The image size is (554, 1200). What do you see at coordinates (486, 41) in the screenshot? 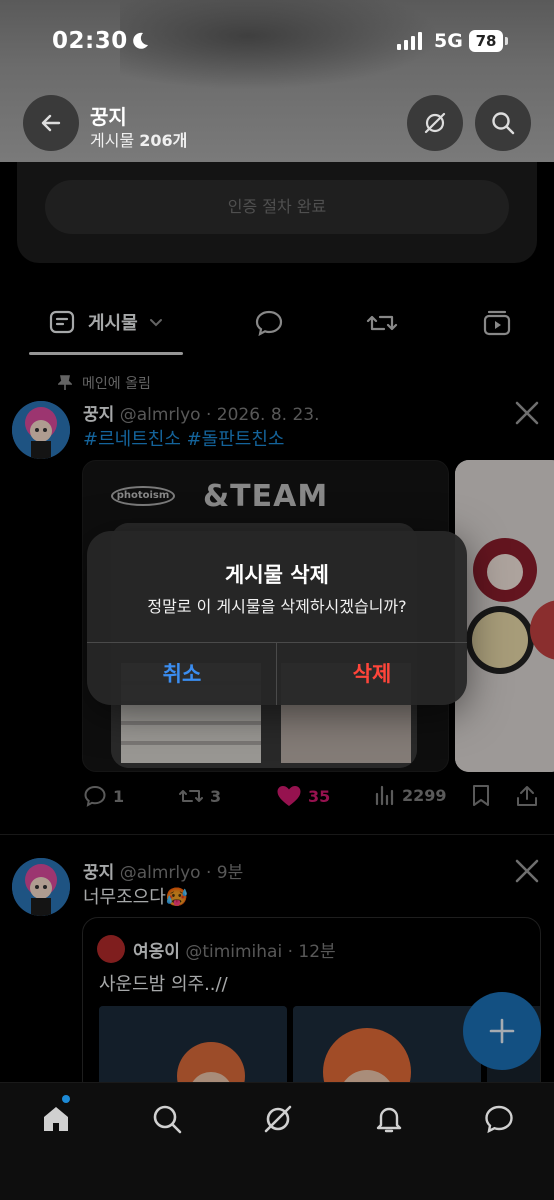
I see `battery-level: 78` at bounding box center [486, 41].